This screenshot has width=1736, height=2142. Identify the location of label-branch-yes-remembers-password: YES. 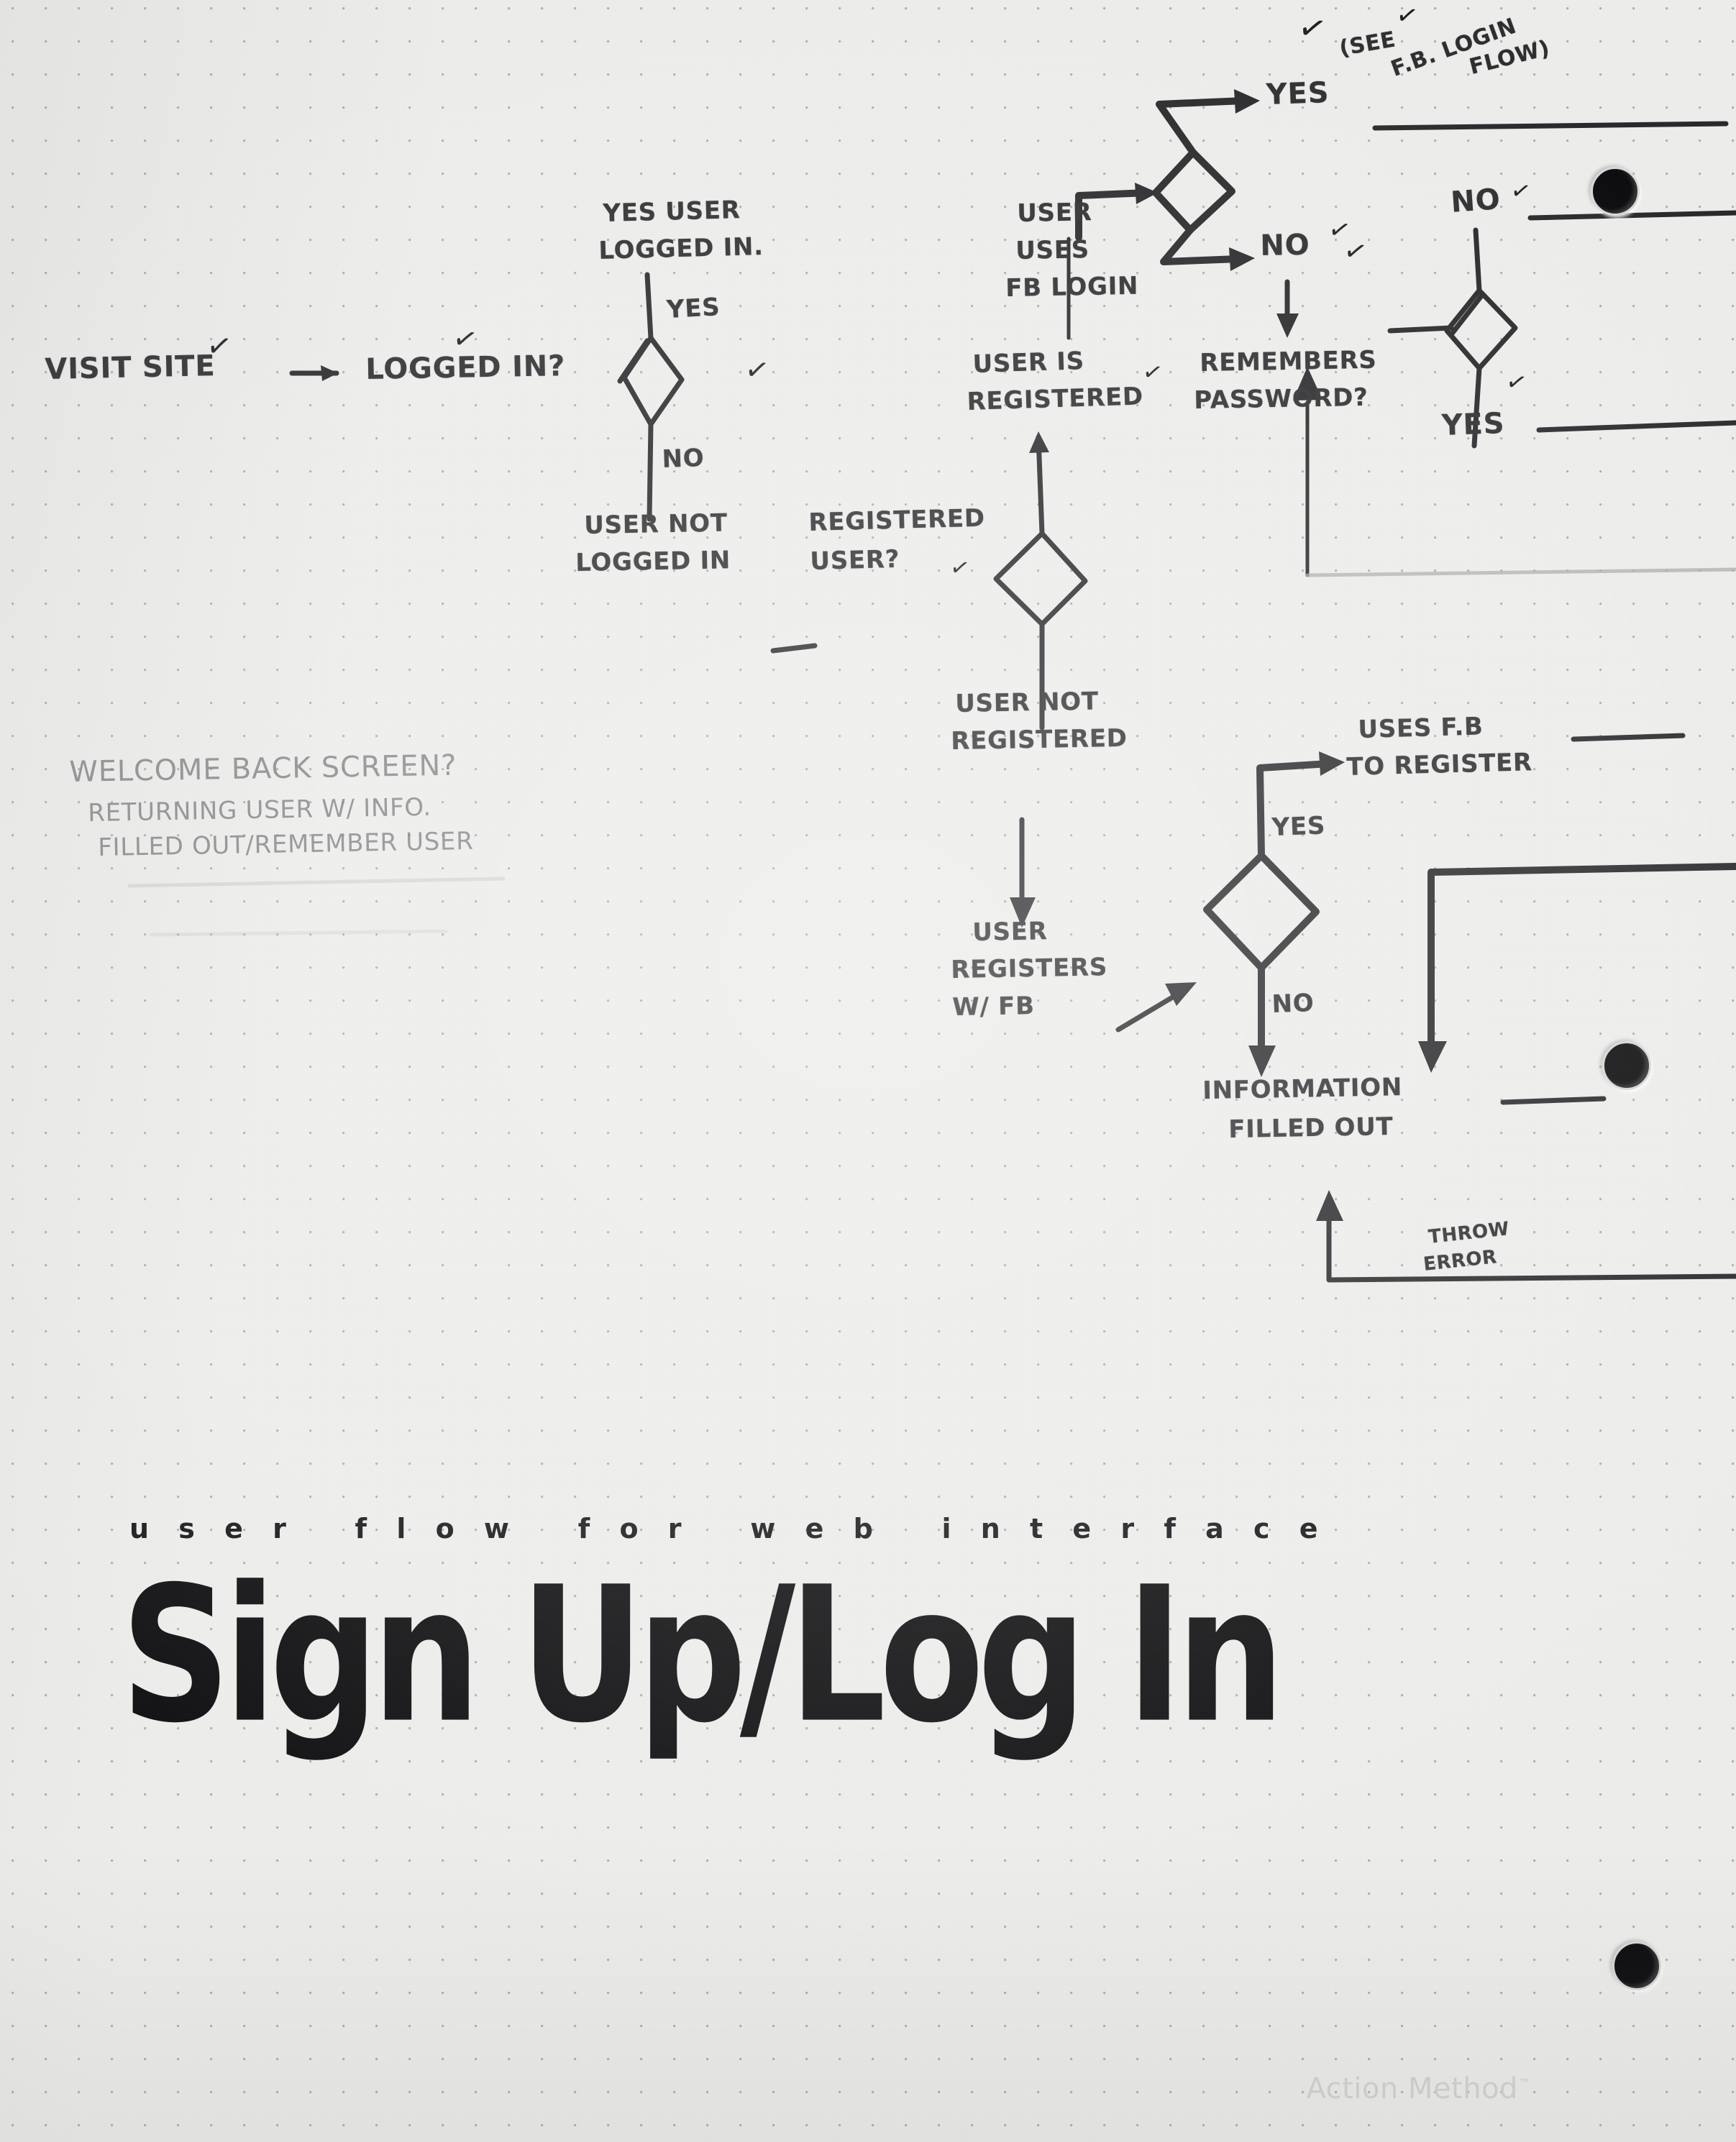
(1473, 424).